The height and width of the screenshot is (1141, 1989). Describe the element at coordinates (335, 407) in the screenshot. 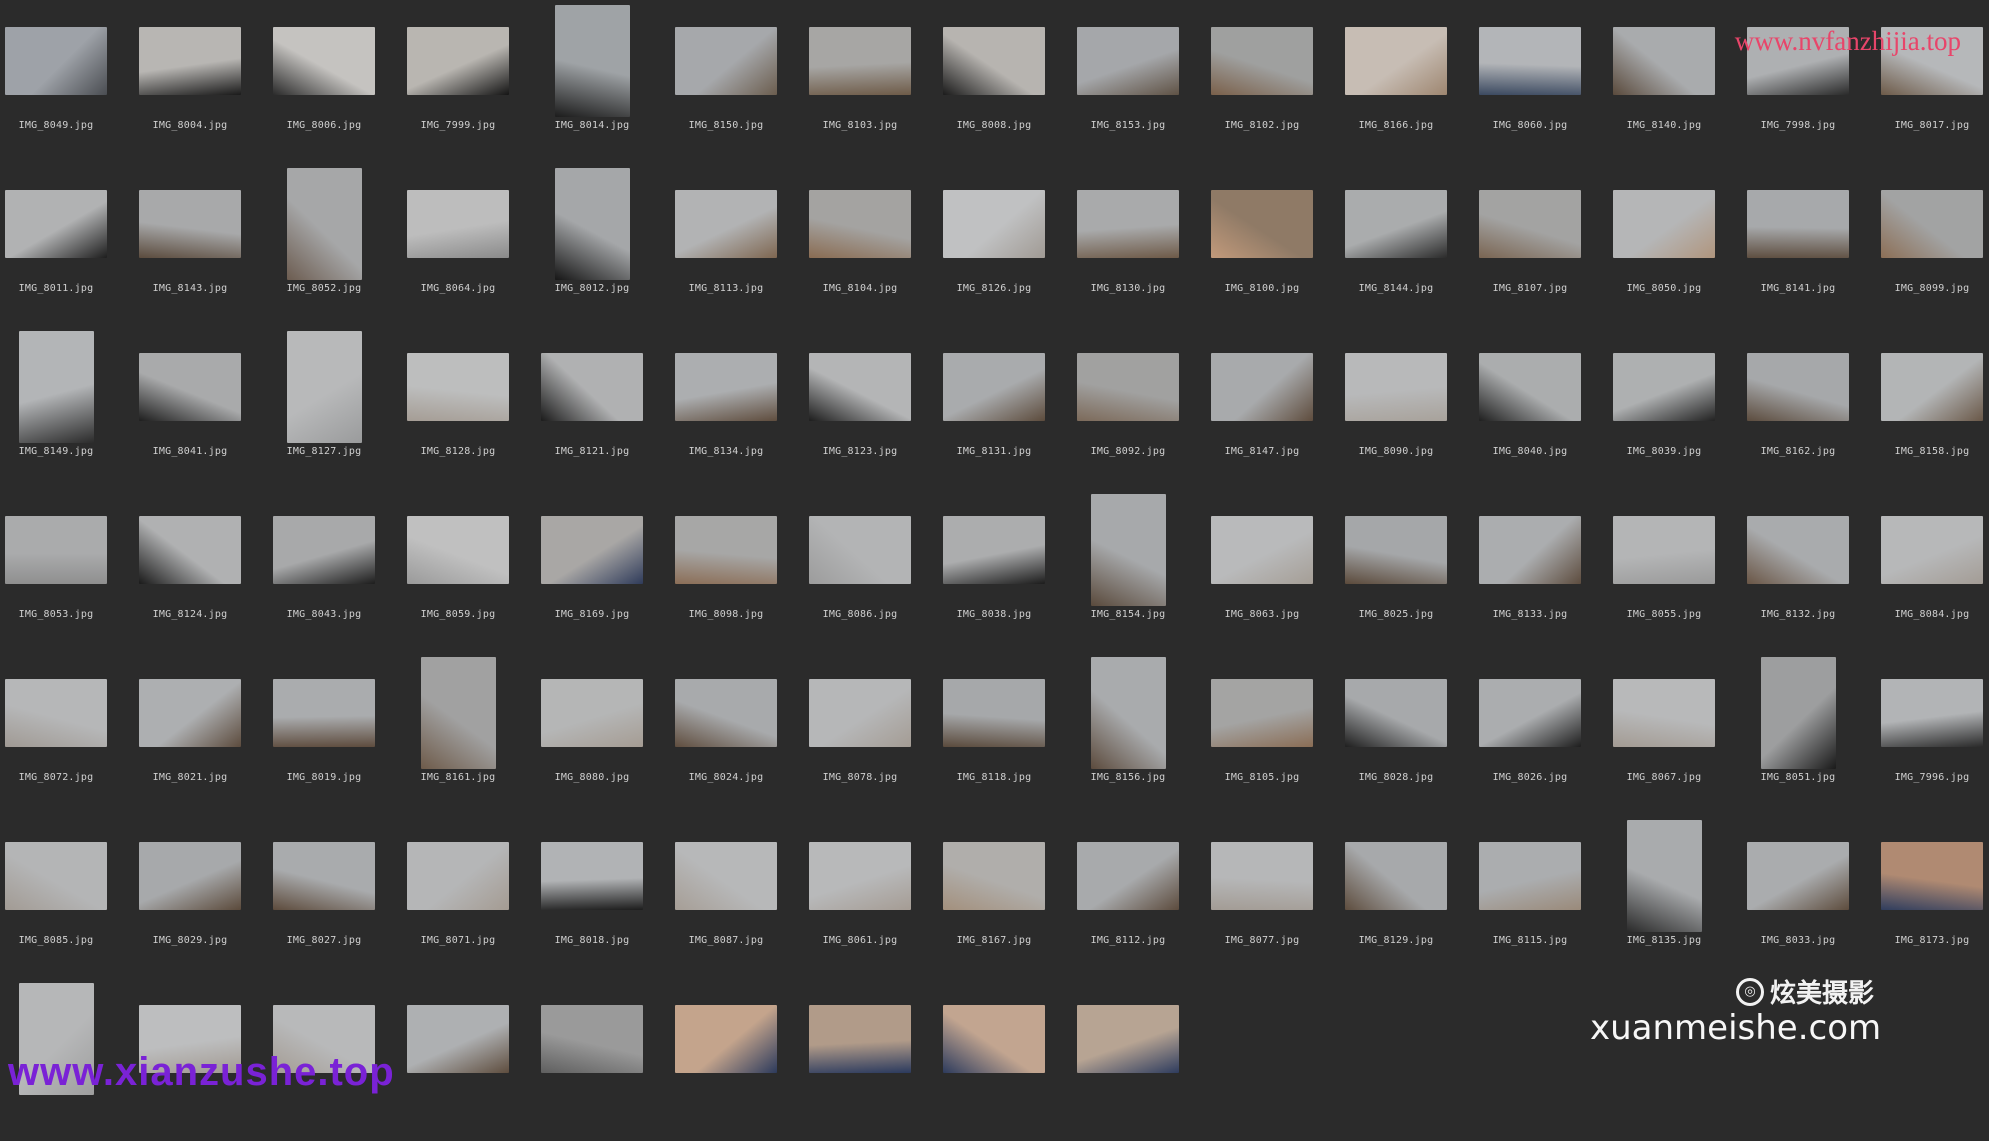

I see `file-item: IMG_8127.jpg` at that location.